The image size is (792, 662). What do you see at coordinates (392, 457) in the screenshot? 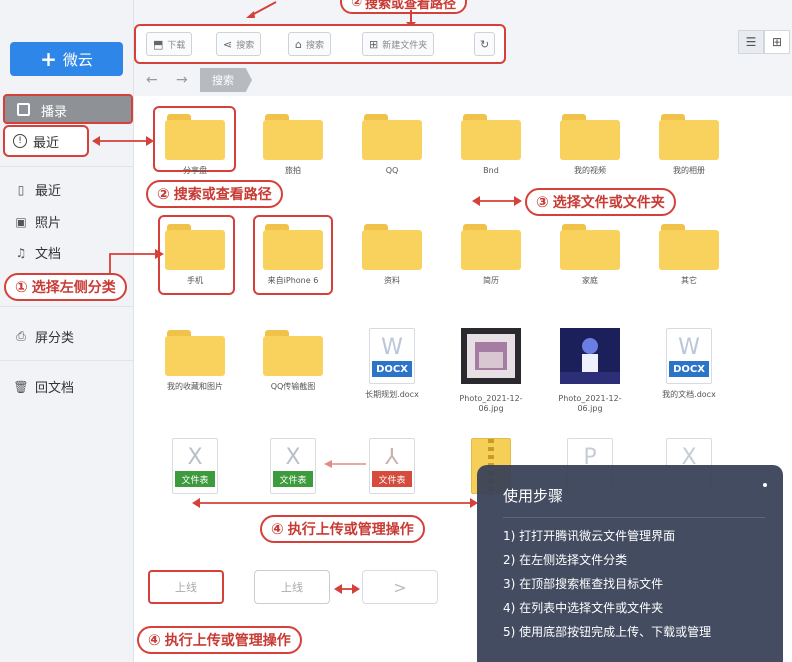
I see `pdf-glyph-icon: ⅄` at bounding box center [392, 457].